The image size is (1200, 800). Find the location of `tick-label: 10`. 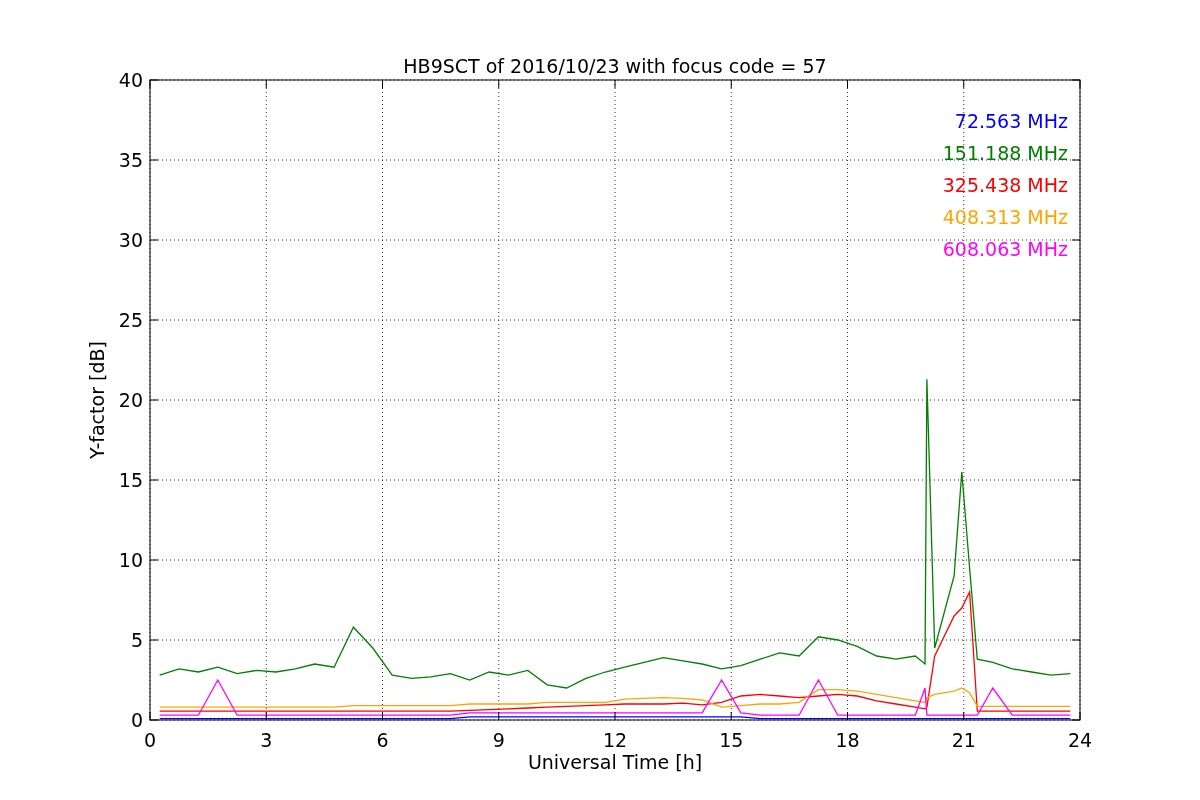

tick-label: 10 is located at coordinates (130, 560).